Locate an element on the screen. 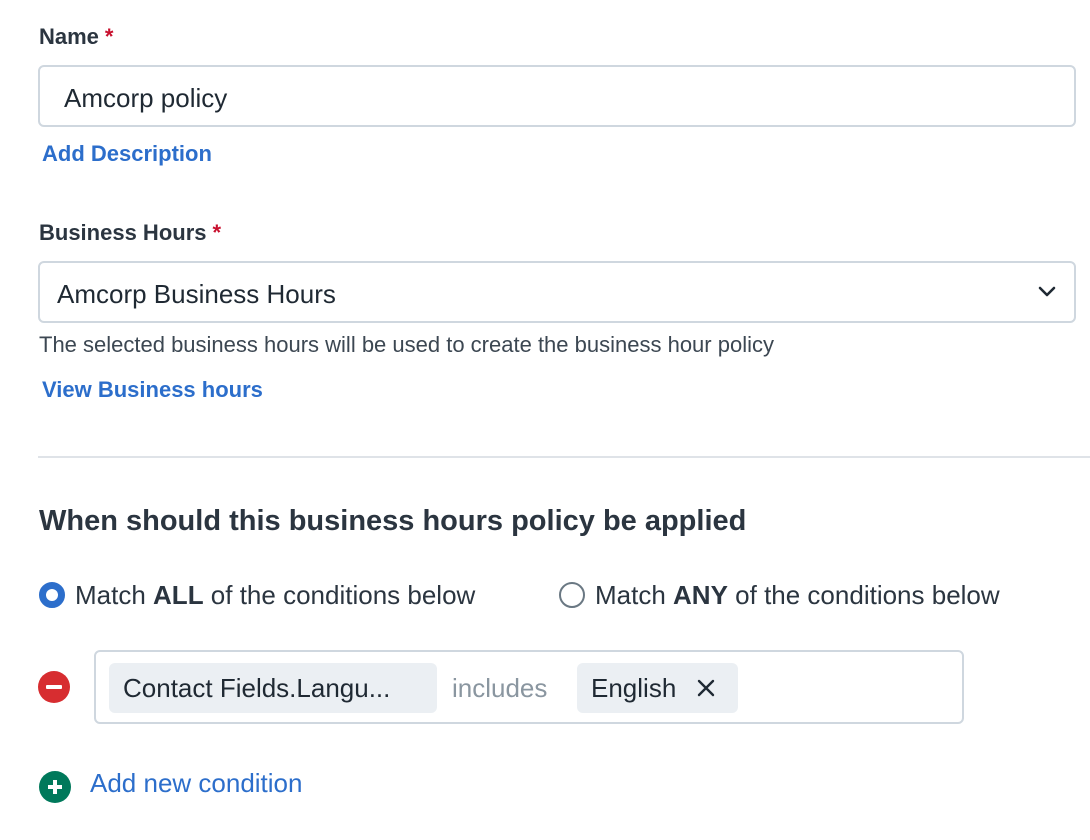  business-hours-select: Amcorp Business Hours is located at coordinates (557, 292).